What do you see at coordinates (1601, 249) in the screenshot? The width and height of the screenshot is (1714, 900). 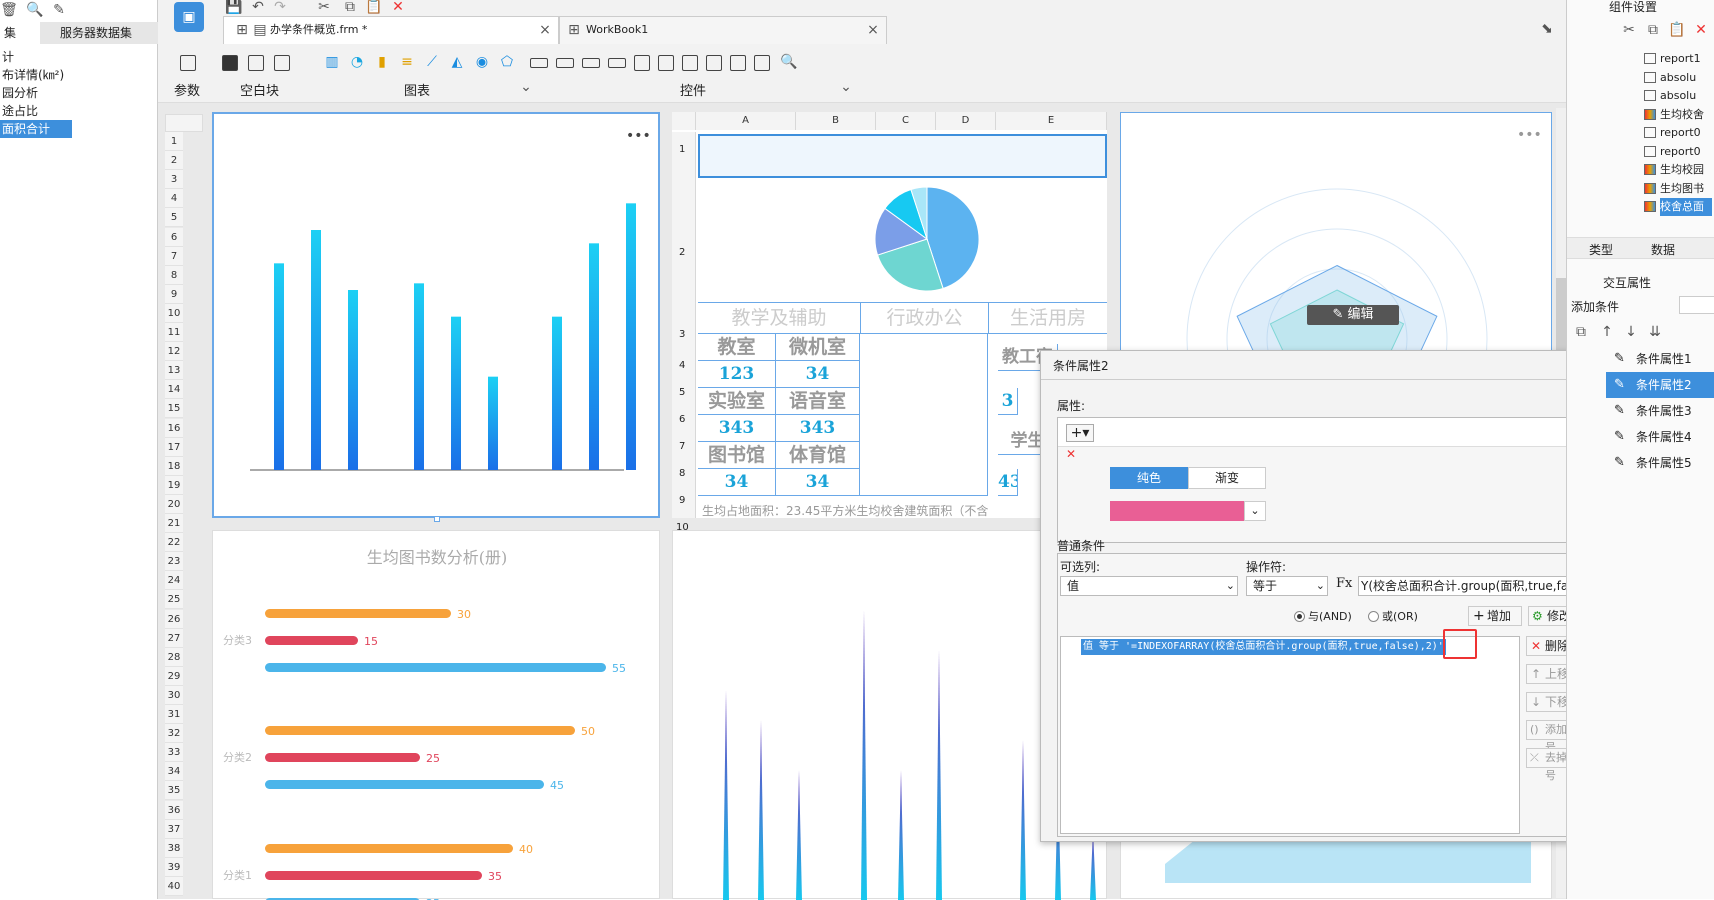 I see `tab-type: 类型` at bounding box center [1601, 249].